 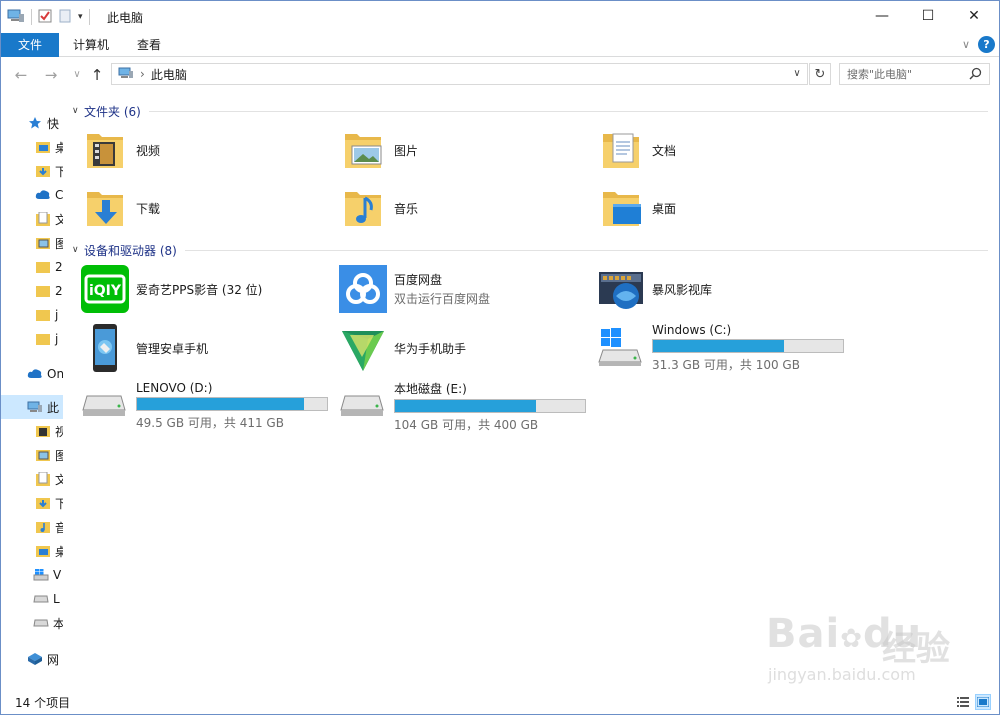 I want to click on address-dropdown-icon: ∨, so click(x=797, y=74).